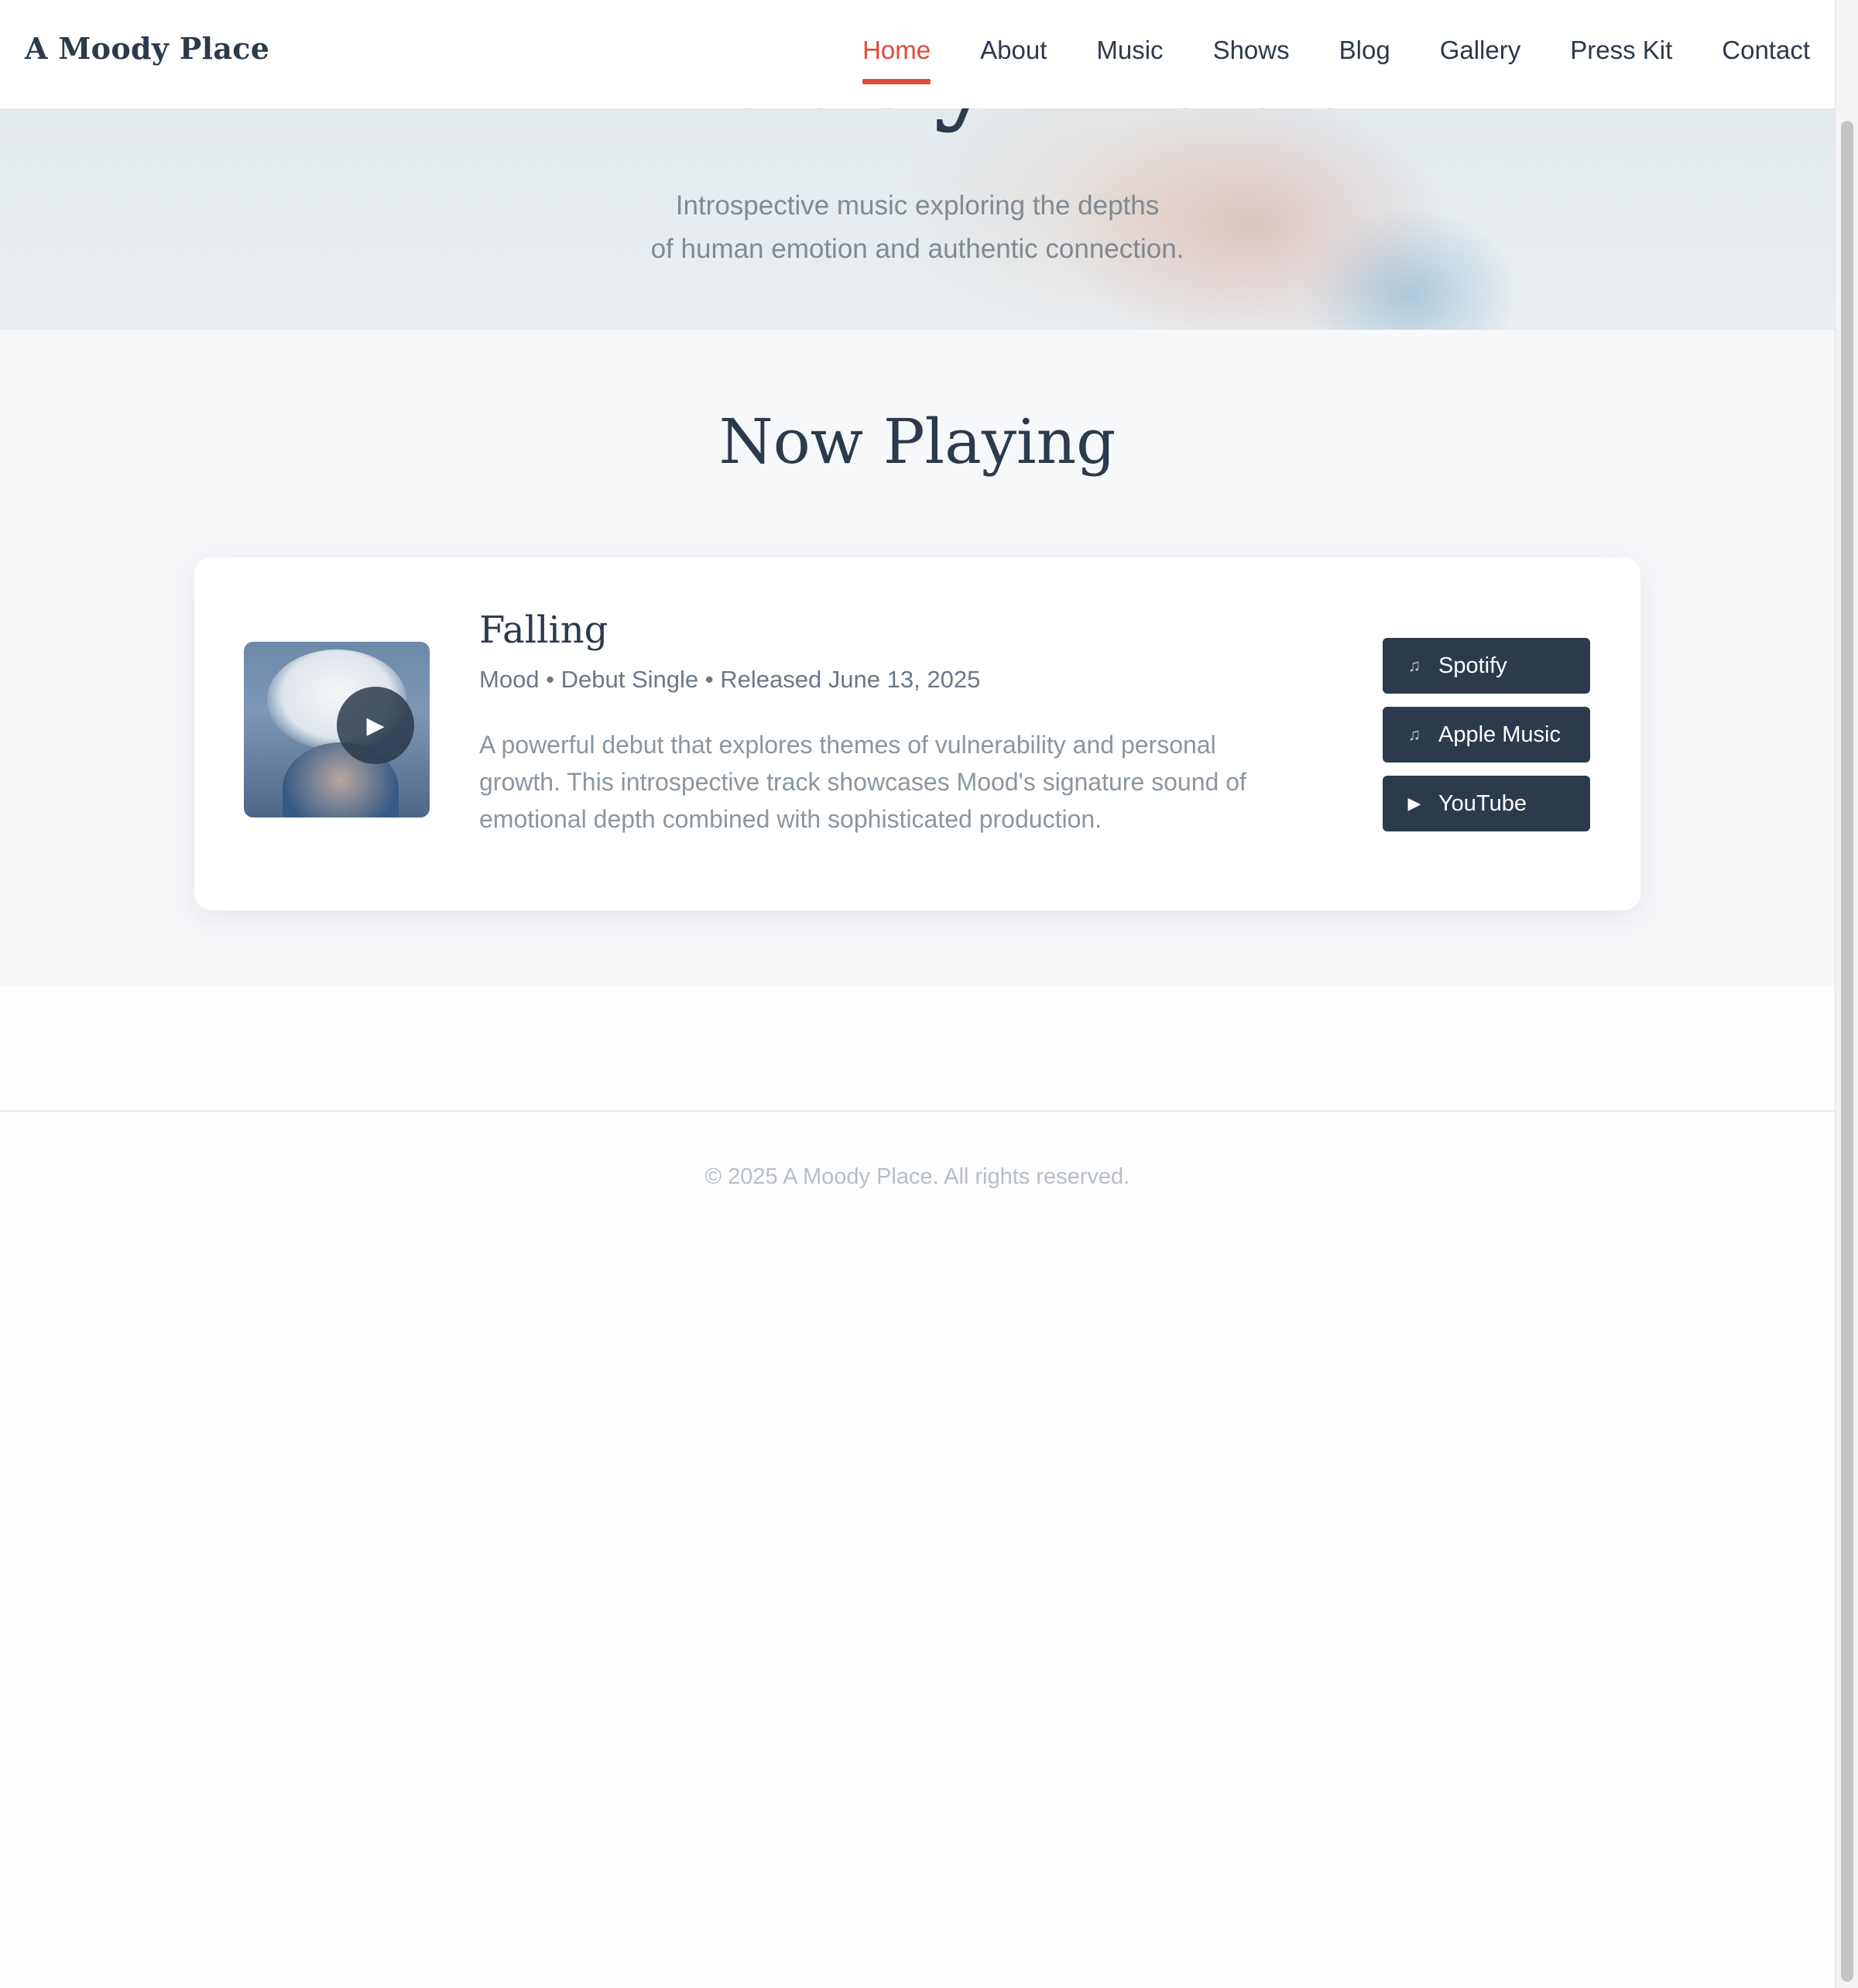  Describe the element at coordinates (1364, 50) in the screenshot. I see `nav-item-blog: Blog` at that location.